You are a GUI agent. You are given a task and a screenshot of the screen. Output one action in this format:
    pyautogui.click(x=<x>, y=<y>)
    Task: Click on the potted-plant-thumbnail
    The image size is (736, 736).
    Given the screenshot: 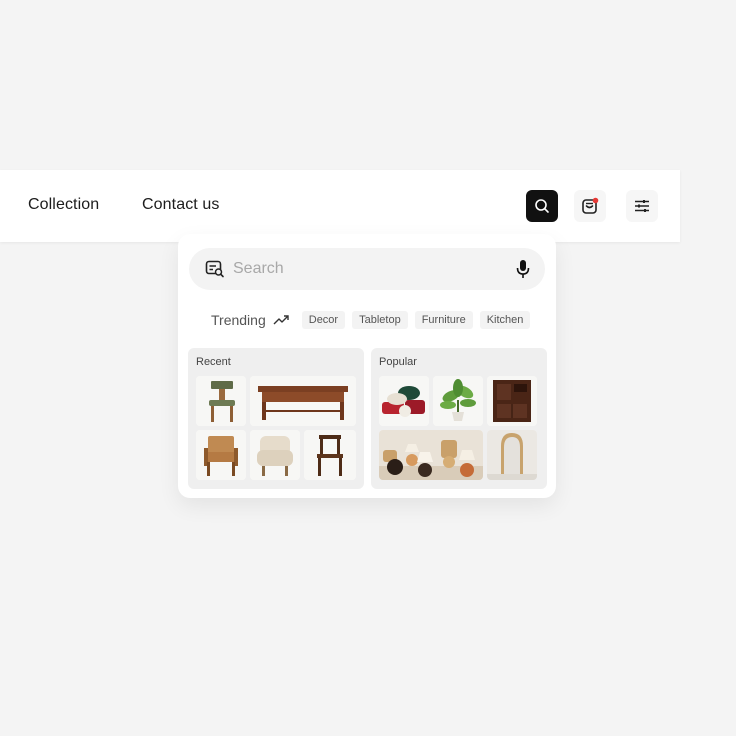 What is the action you would take?
    pyautogui.click(x=458, y=401)
    